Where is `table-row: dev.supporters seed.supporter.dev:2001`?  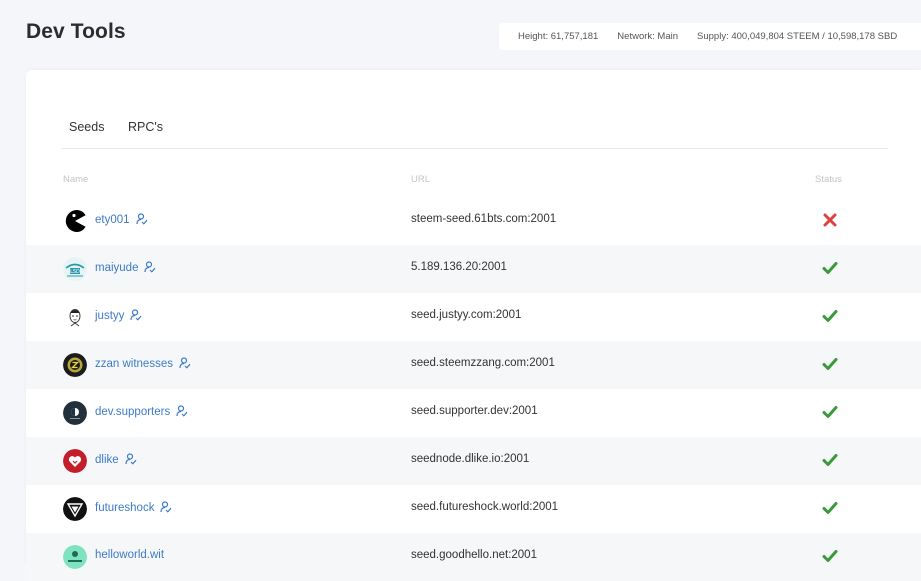
table-row: dev.supporters seed.supporter.dev:2001 is located at coordinates (473, 413).